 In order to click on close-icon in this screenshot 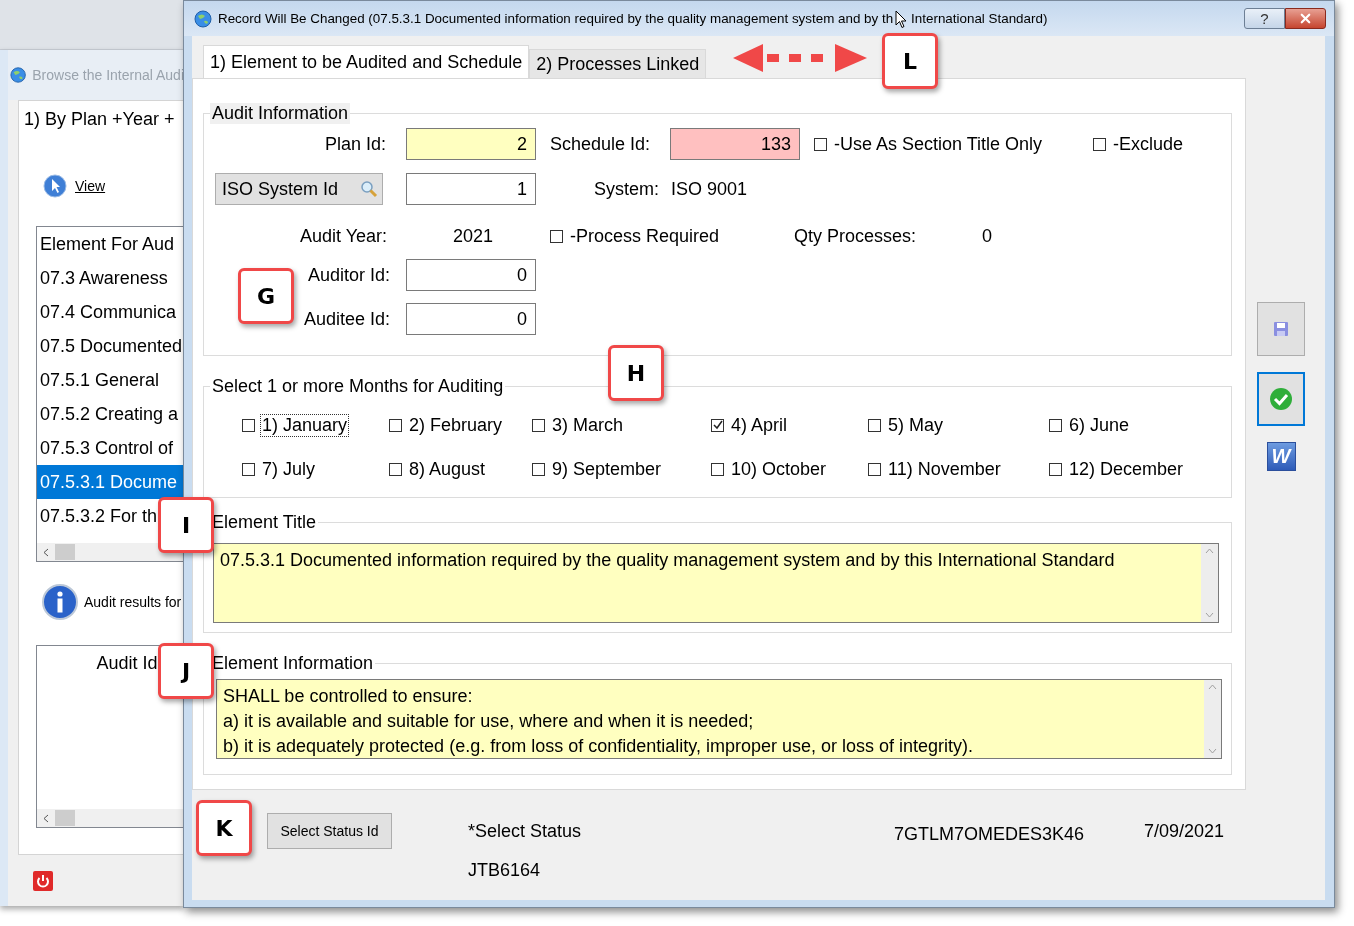, I will do `click(1305, 18)`.